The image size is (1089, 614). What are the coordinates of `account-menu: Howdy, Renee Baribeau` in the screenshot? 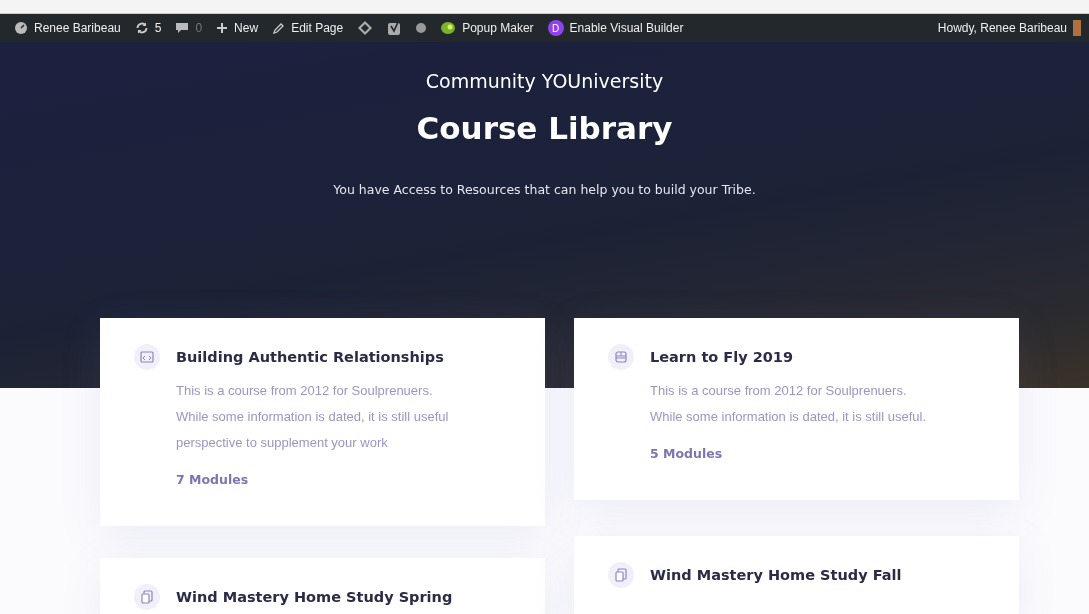 It's located at (1002, 28).